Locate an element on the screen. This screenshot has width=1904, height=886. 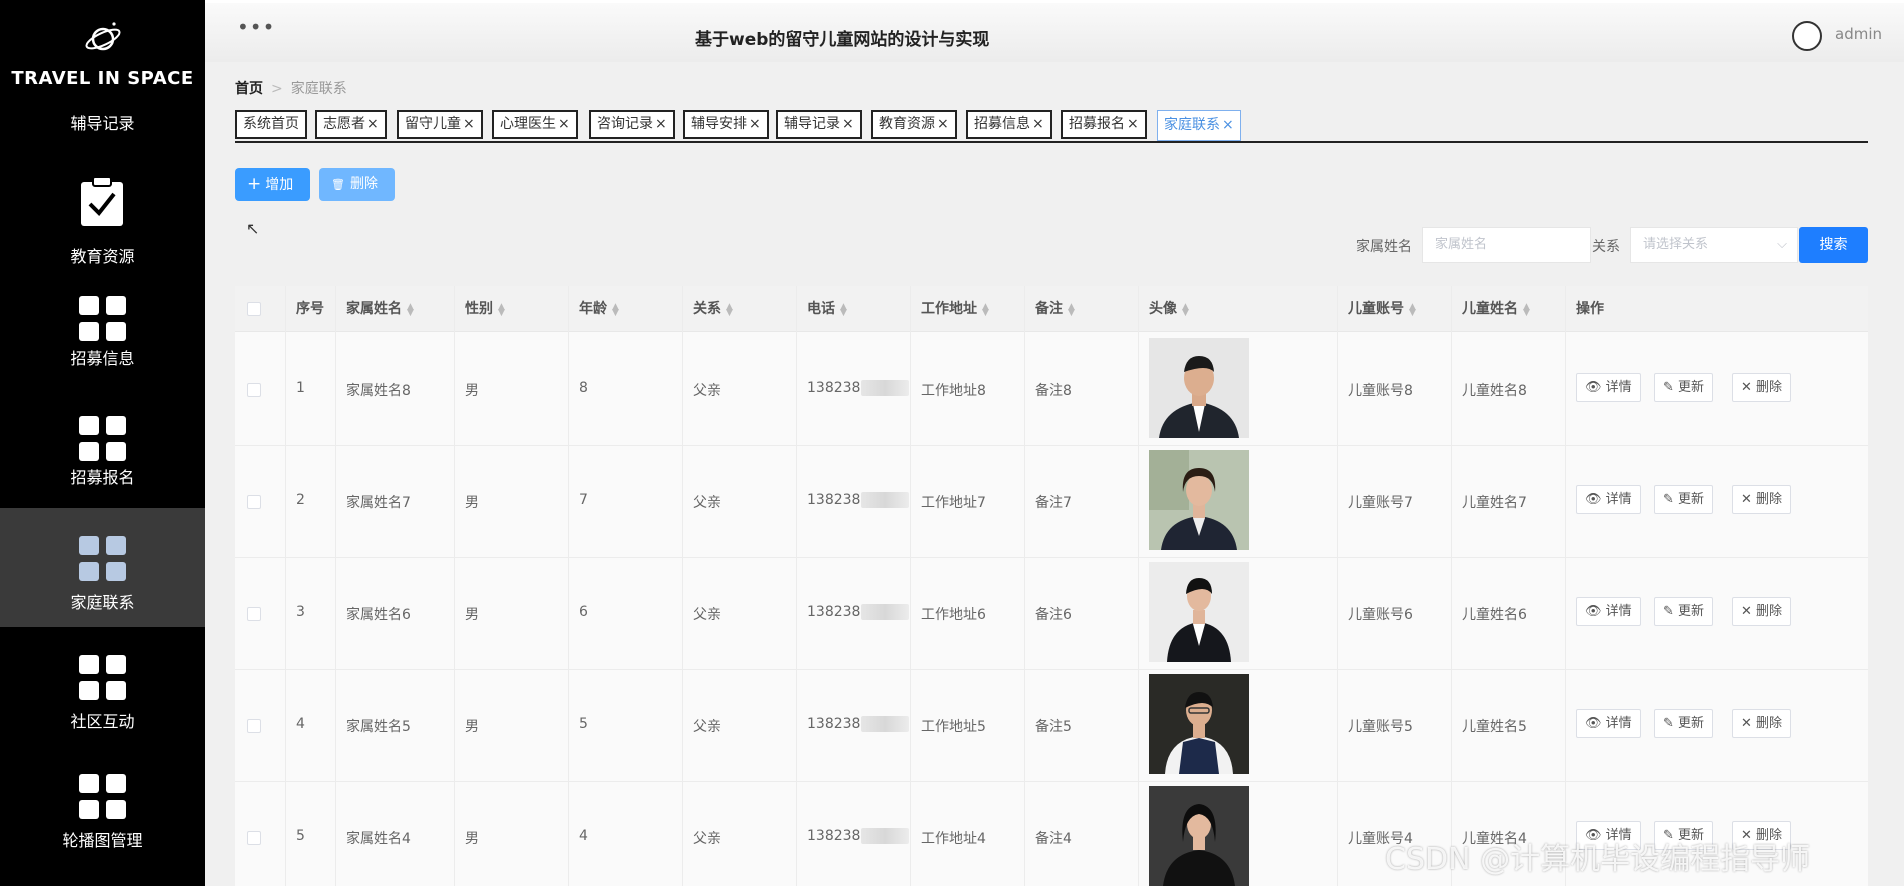
search-name-input: 家属姓名 is located at coordinates (1506, 245).